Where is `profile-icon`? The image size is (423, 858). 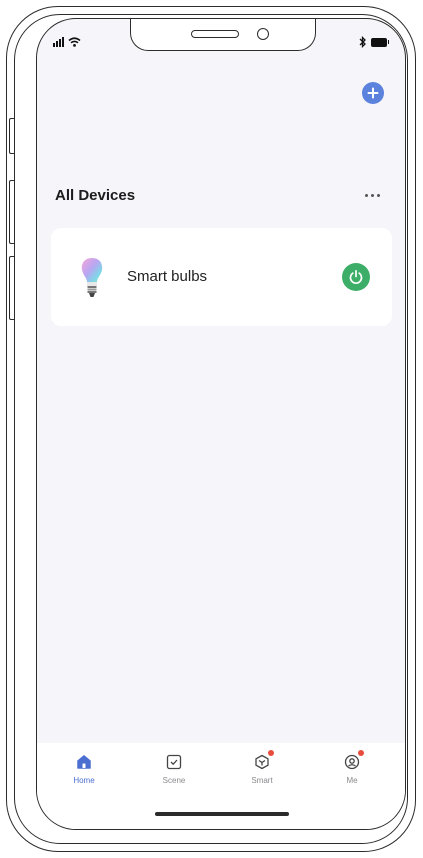
profile-icon is located at coordinates (353, 760).